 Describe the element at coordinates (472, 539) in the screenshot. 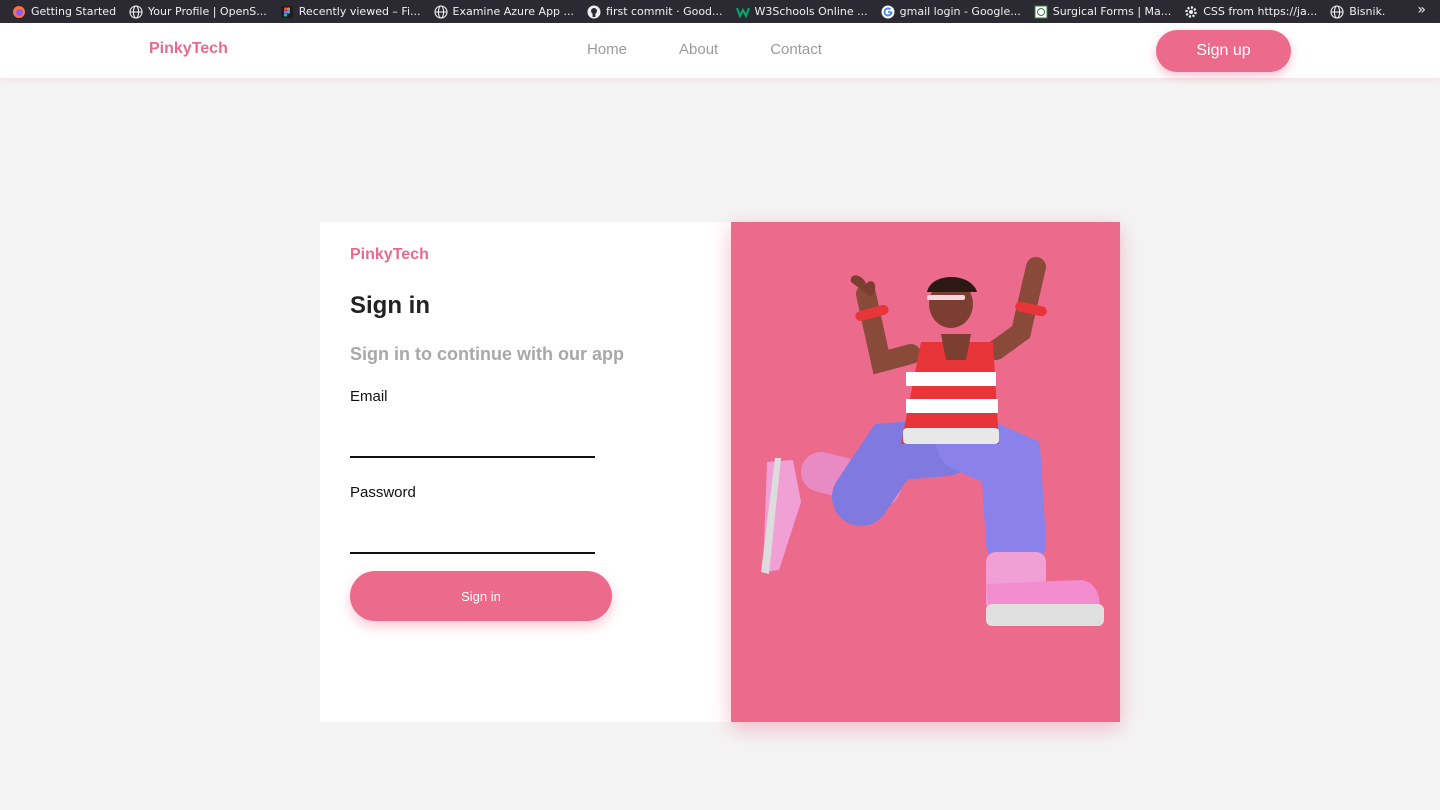

I see `password-field` at that location.